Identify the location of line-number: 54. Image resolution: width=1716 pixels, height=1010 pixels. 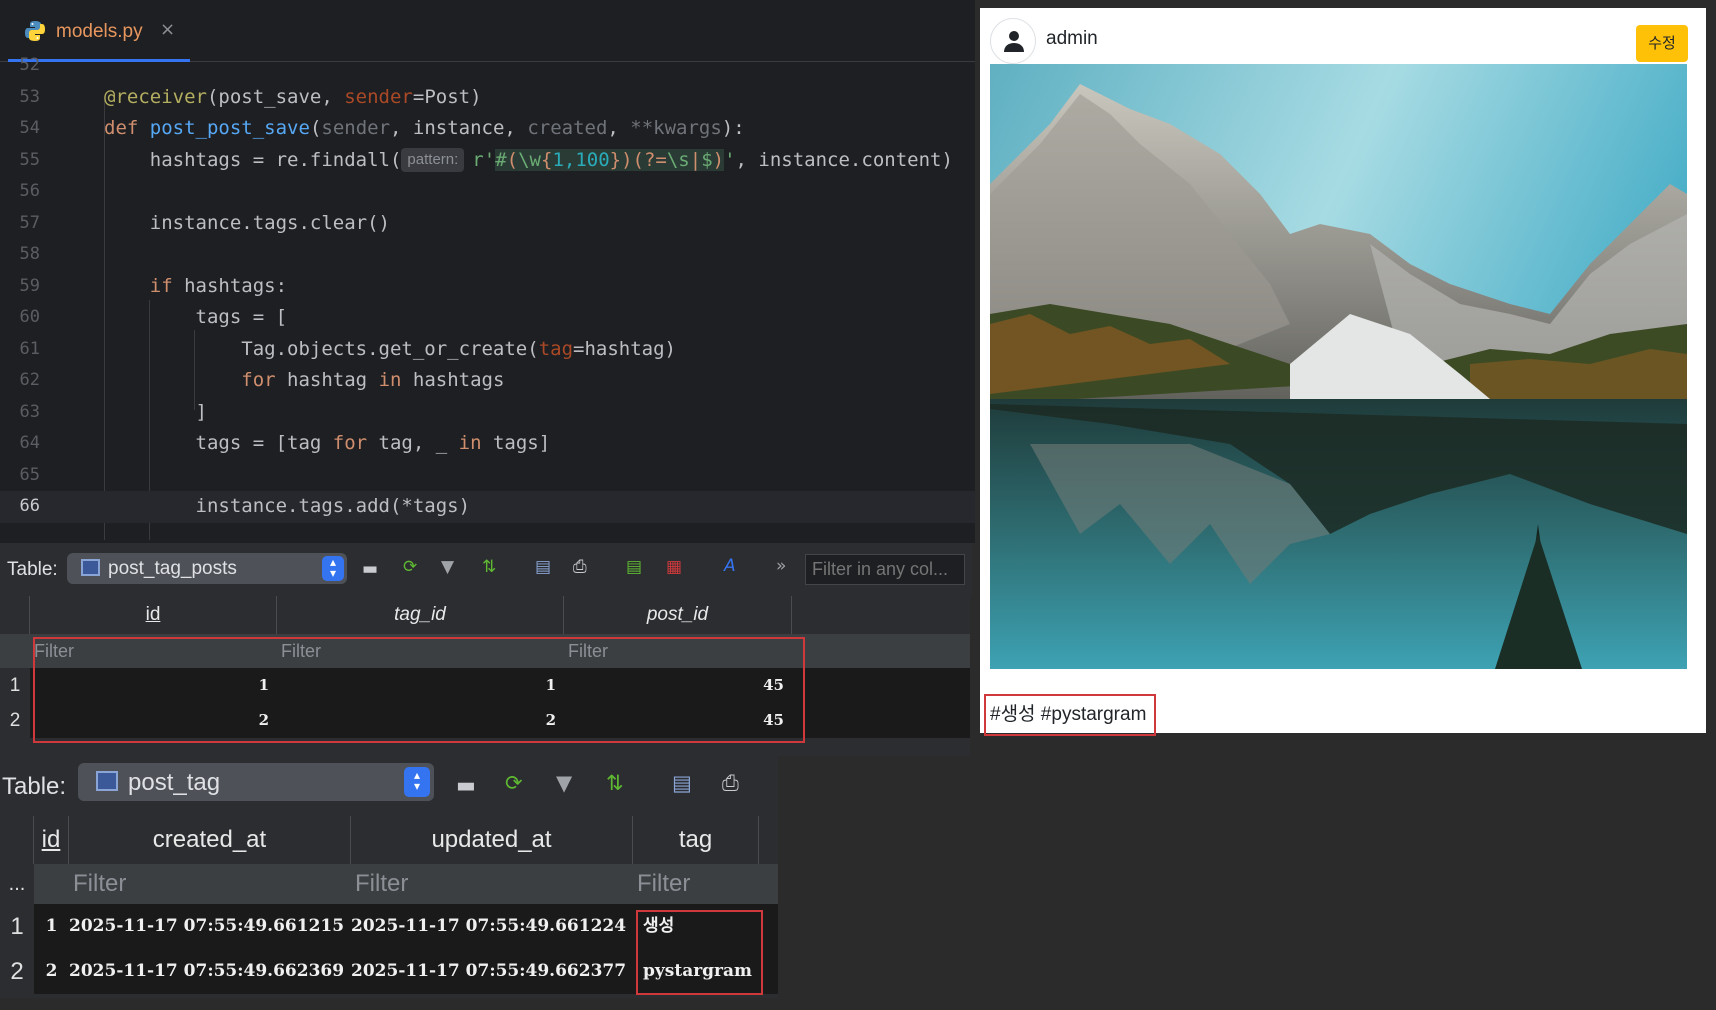
(29, 128).